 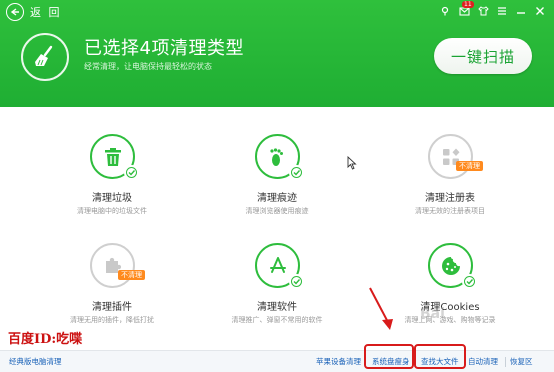 What do you see at coordinates (483, 56) in the screenshot?
I see `one-click-scan-button: 一键扫描` at bounding box center [483, 56].